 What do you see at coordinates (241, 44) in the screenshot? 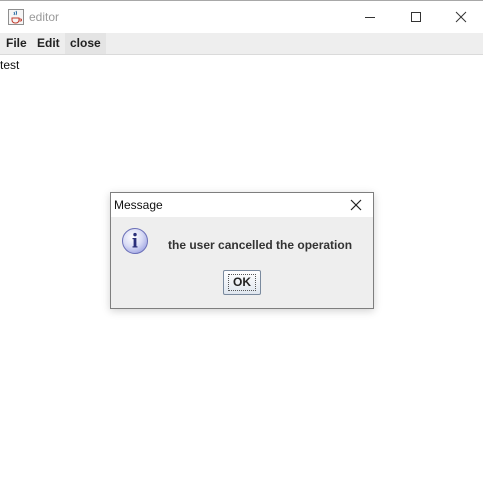
I see `menu-bar: File Edit close` at bounding box center [241, 44].